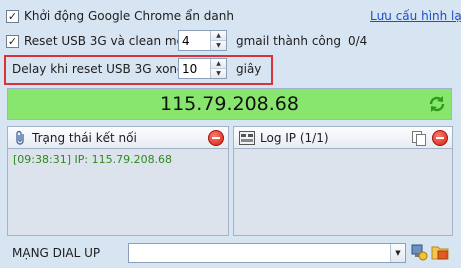 Image resolution: width=461 pixels, height=268 pixels. I want to click on open-folder-icon, so click(440, 252).